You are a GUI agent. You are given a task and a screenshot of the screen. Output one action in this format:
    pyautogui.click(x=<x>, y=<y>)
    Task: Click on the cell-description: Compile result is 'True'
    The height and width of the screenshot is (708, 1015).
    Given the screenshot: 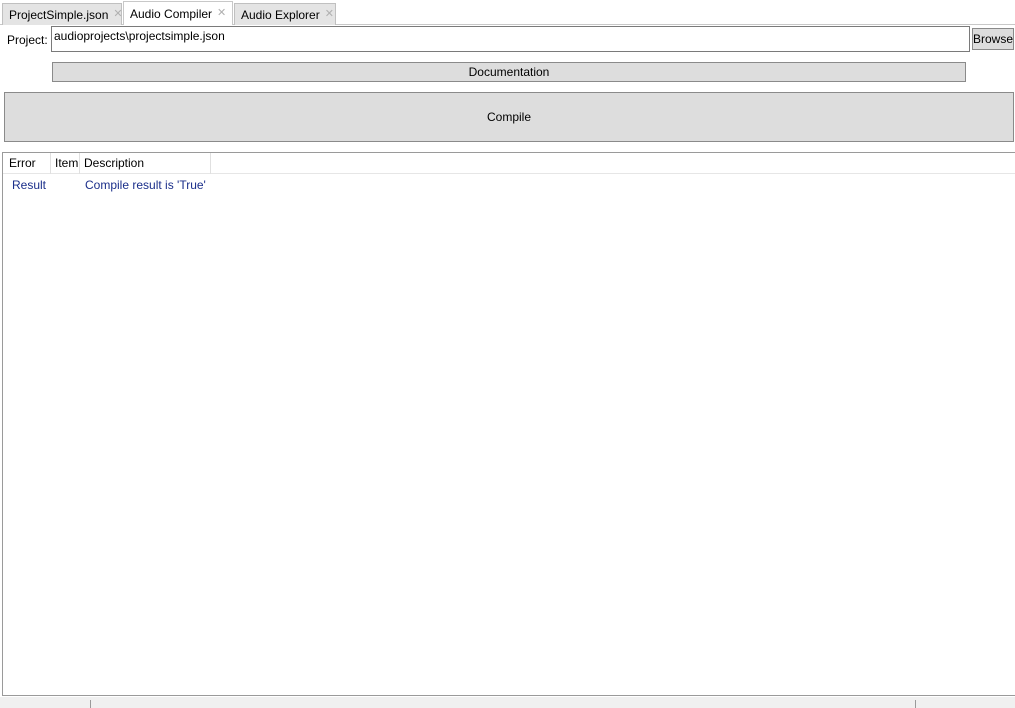 What is the action you would take?
    pyautogui.click(x=145, y=185)
    